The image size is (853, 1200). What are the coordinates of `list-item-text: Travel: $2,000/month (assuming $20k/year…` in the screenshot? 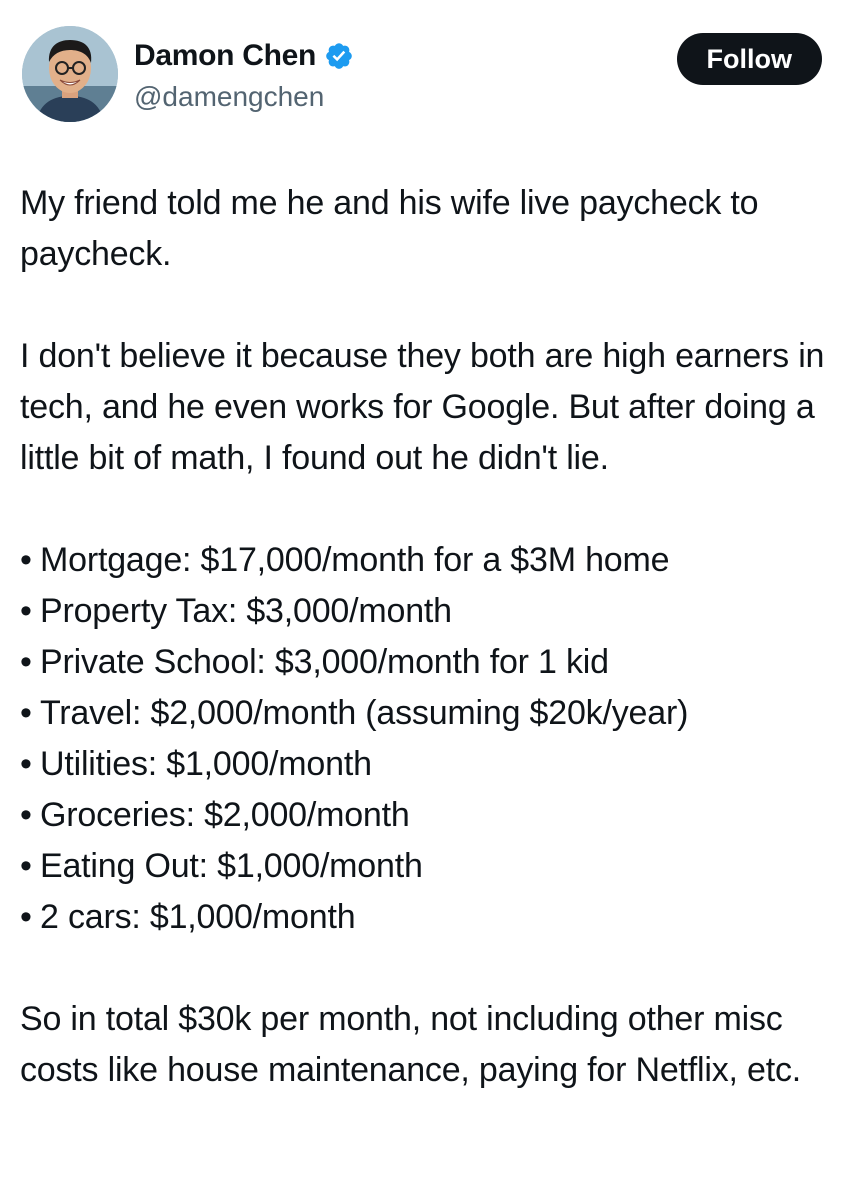 It's located at (364, 713).